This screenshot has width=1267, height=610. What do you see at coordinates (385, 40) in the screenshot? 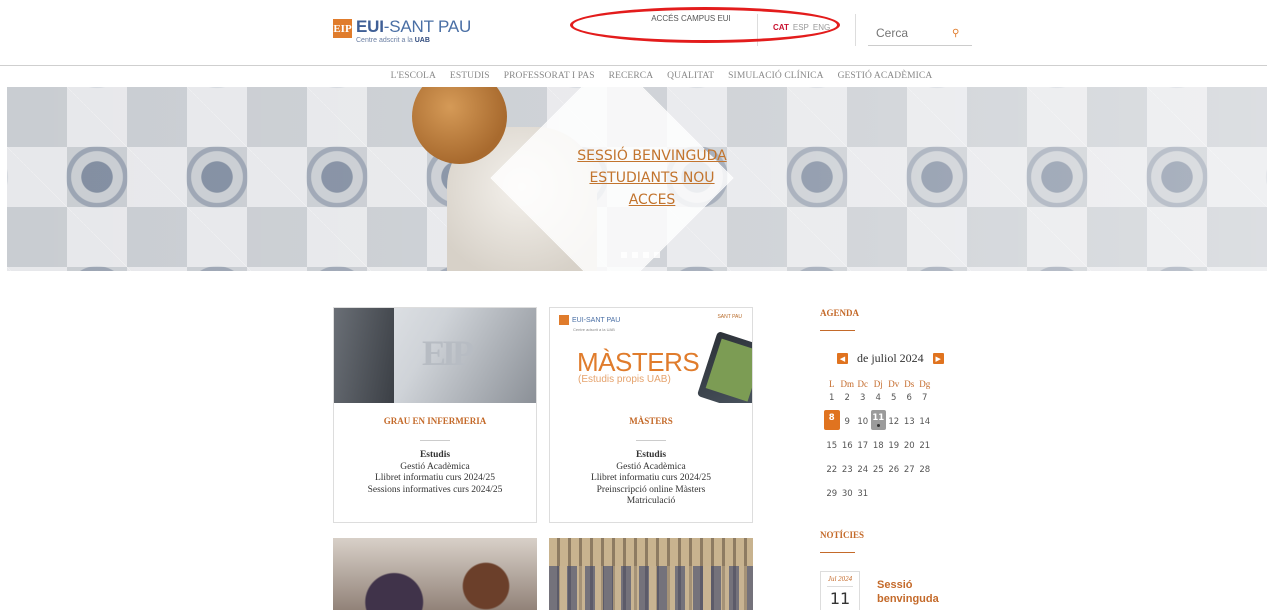
I see `logo-sub-a: Centre adscrit a la` at bounding box center [385, 40].